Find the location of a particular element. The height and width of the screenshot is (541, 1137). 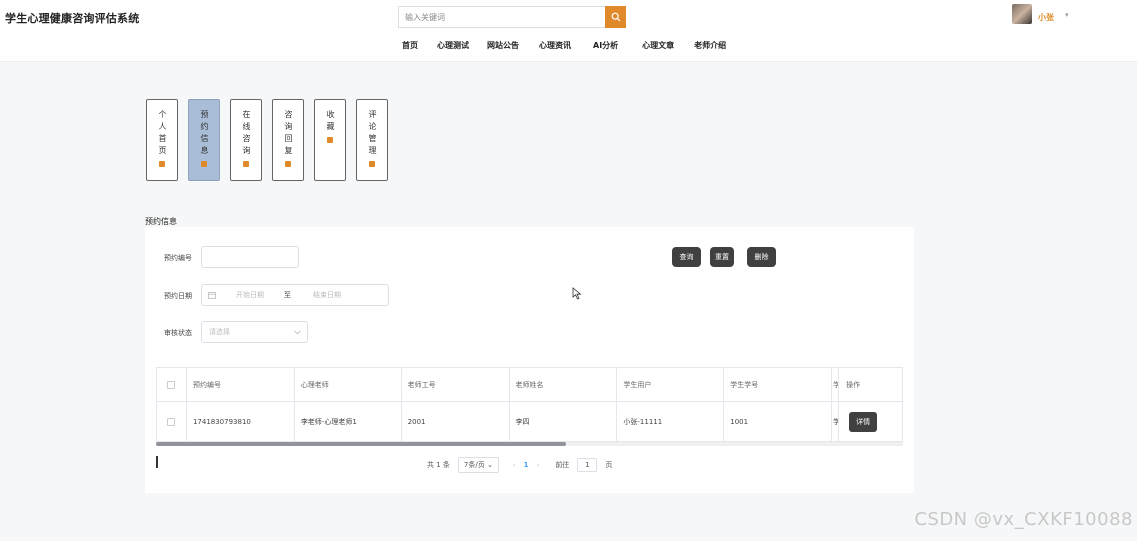

page-size-select: 7条/页 ⌄ is located at coordinates (478, 465).